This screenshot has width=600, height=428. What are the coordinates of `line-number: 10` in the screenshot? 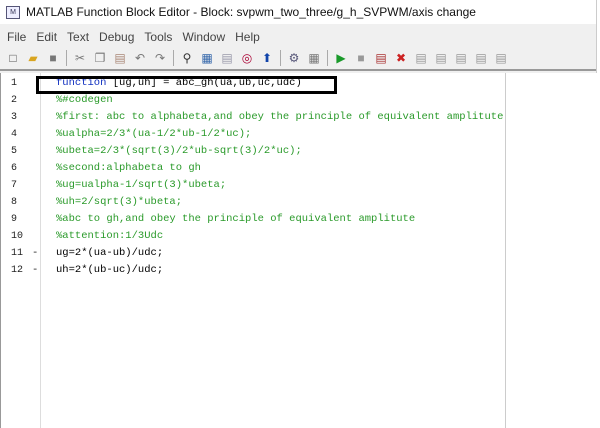 It's located at (17, 236).